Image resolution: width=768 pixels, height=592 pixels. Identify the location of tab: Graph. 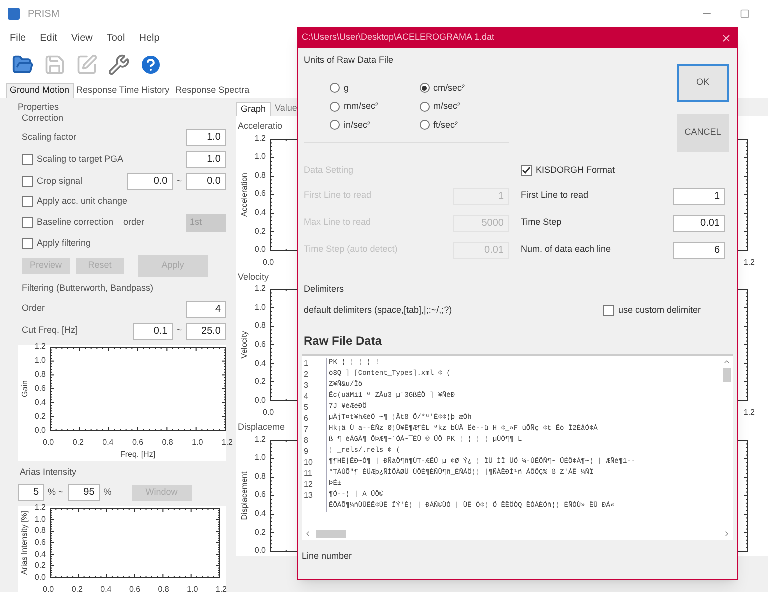
(254, 109).